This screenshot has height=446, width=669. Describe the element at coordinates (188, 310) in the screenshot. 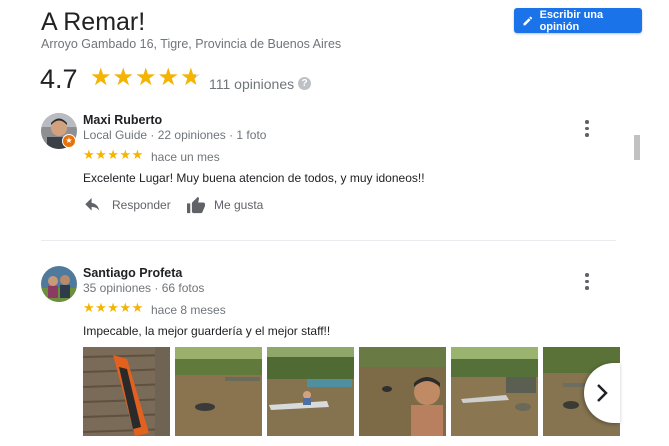

I see `review-date: hace 8 meses` at that location.